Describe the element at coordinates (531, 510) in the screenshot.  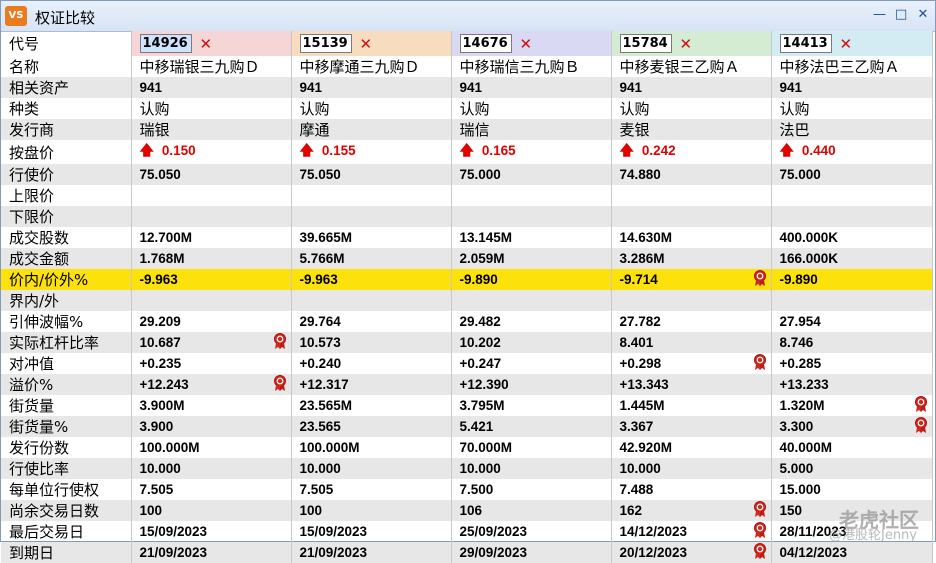
I see `cell-days: 106` at that location.